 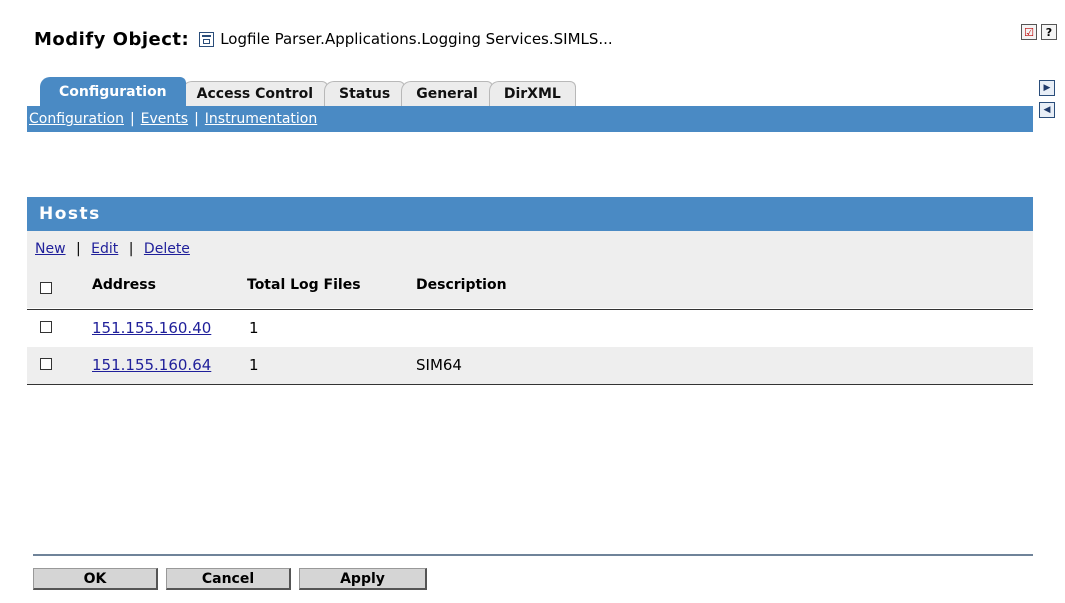 I want to click on tasks-icon: ☑, so click(x=1029, y=32).